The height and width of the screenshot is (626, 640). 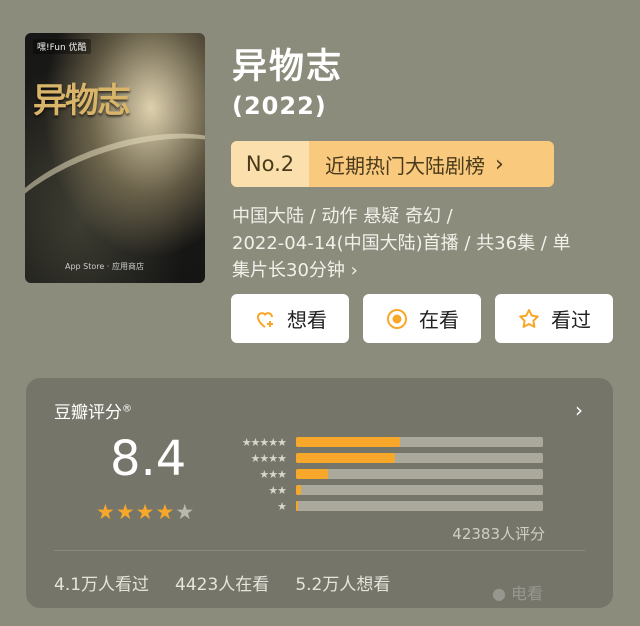 I want to click on heart-plus-icon, so click(x=264, y=319).